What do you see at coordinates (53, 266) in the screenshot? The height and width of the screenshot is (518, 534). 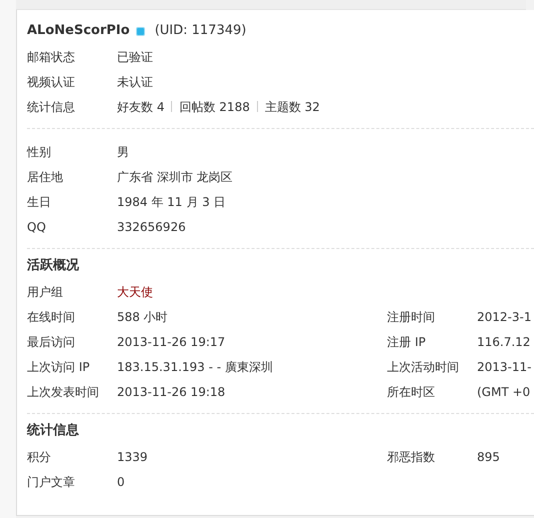 I see `section-heading: 活跃概况` at bounding box center [53, 266].